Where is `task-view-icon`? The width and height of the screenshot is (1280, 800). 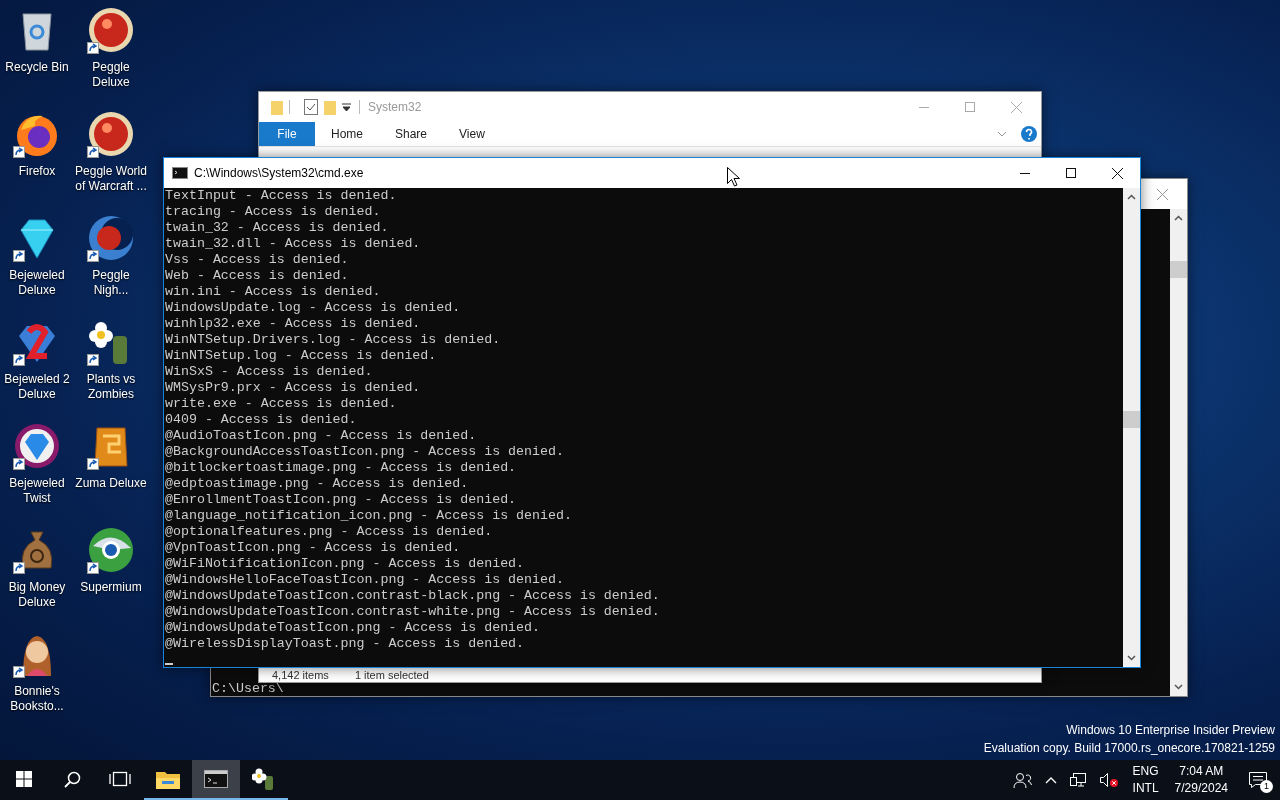
task-view-icon is located at coordinates (120, 779).